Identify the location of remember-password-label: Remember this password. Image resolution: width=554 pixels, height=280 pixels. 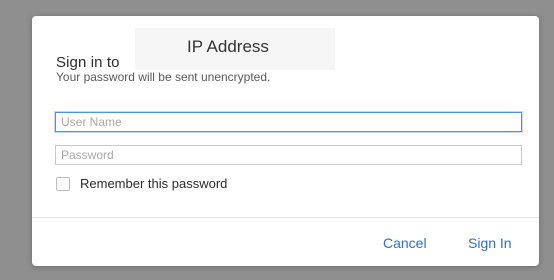
(153, 183).